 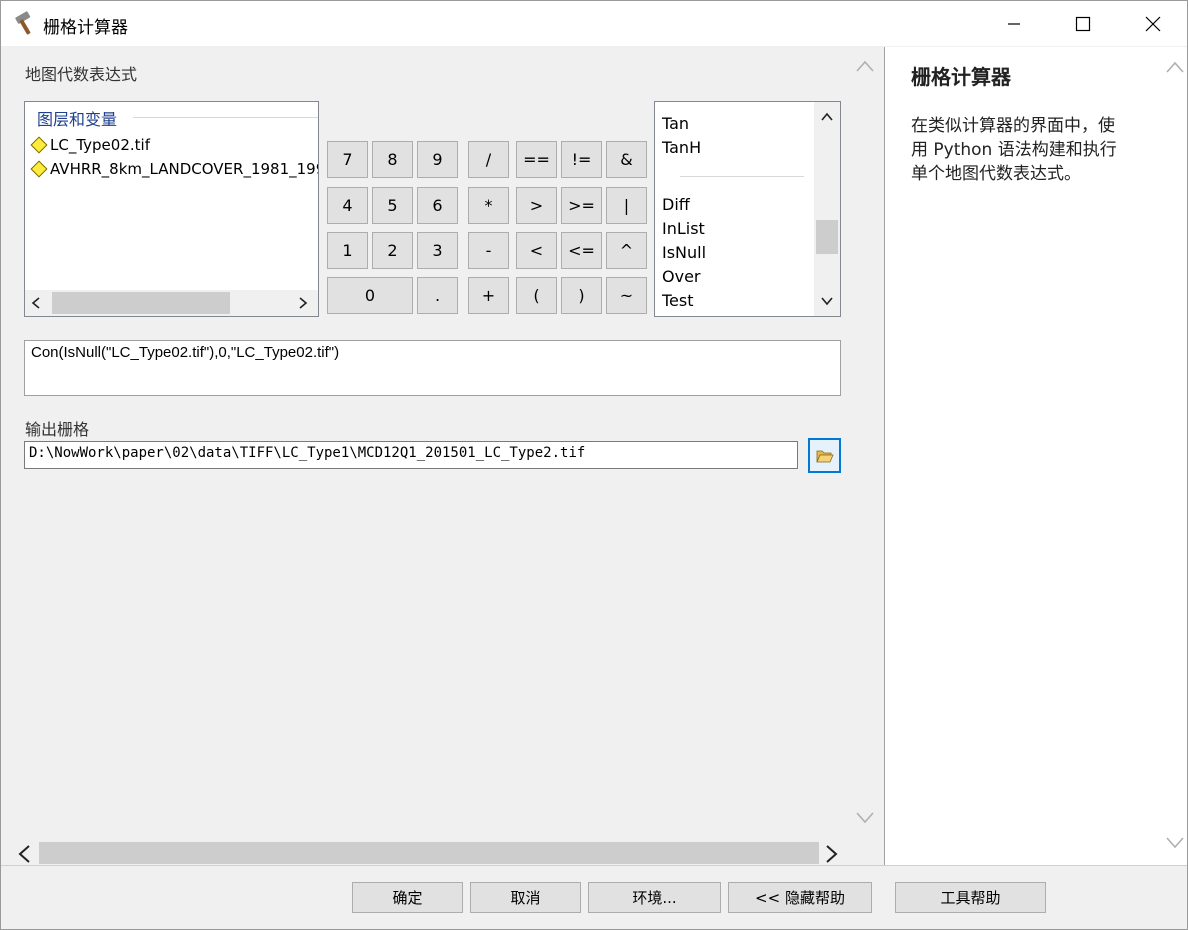 What do you see at coordinates (57, 429) in the screenshot?
I see `output-raster-label: 输出栅格` at bounding box center [57, 429].